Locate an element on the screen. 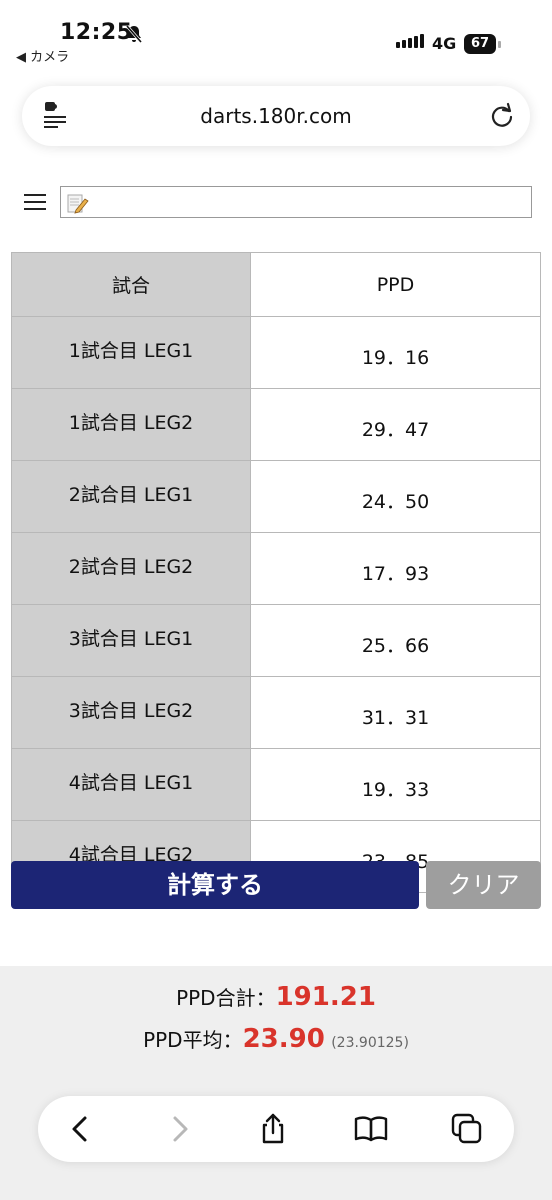 This screenshot has width=552, height=1200. table-row: 1試合目 LEG1 19．16 is located at coordinates (276, 352).